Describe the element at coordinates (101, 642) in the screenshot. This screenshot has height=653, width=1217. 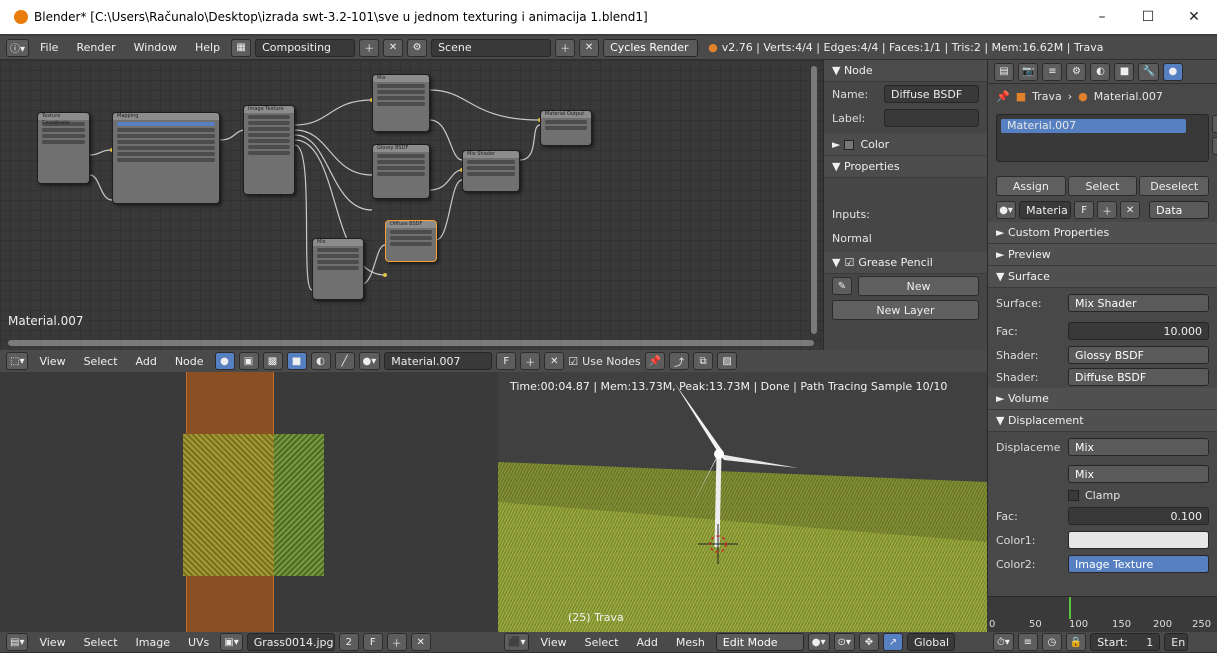
I see `image-menu-select: Select` at that location.